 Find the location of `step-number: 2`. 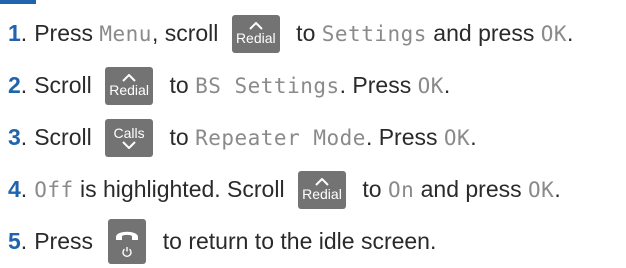

step-number: 2 is located at coordinates (14, 85).